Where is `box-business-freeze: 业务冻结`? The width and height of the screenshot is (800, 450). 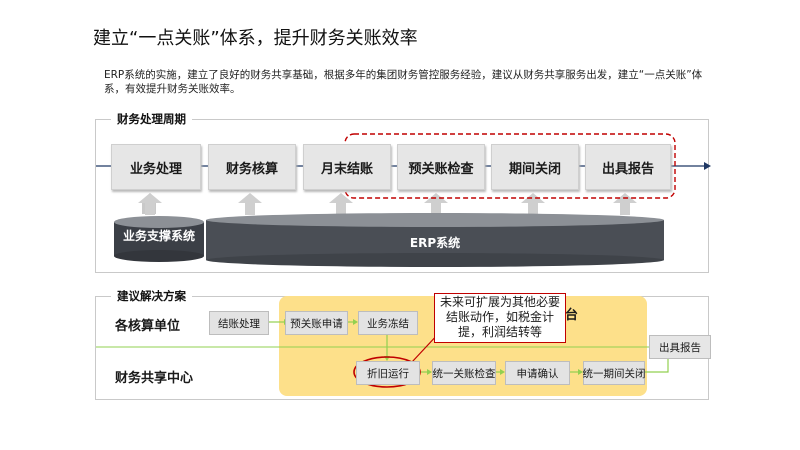 box-business-freeze: 业务冻结 is located at coordinates (388, 323).